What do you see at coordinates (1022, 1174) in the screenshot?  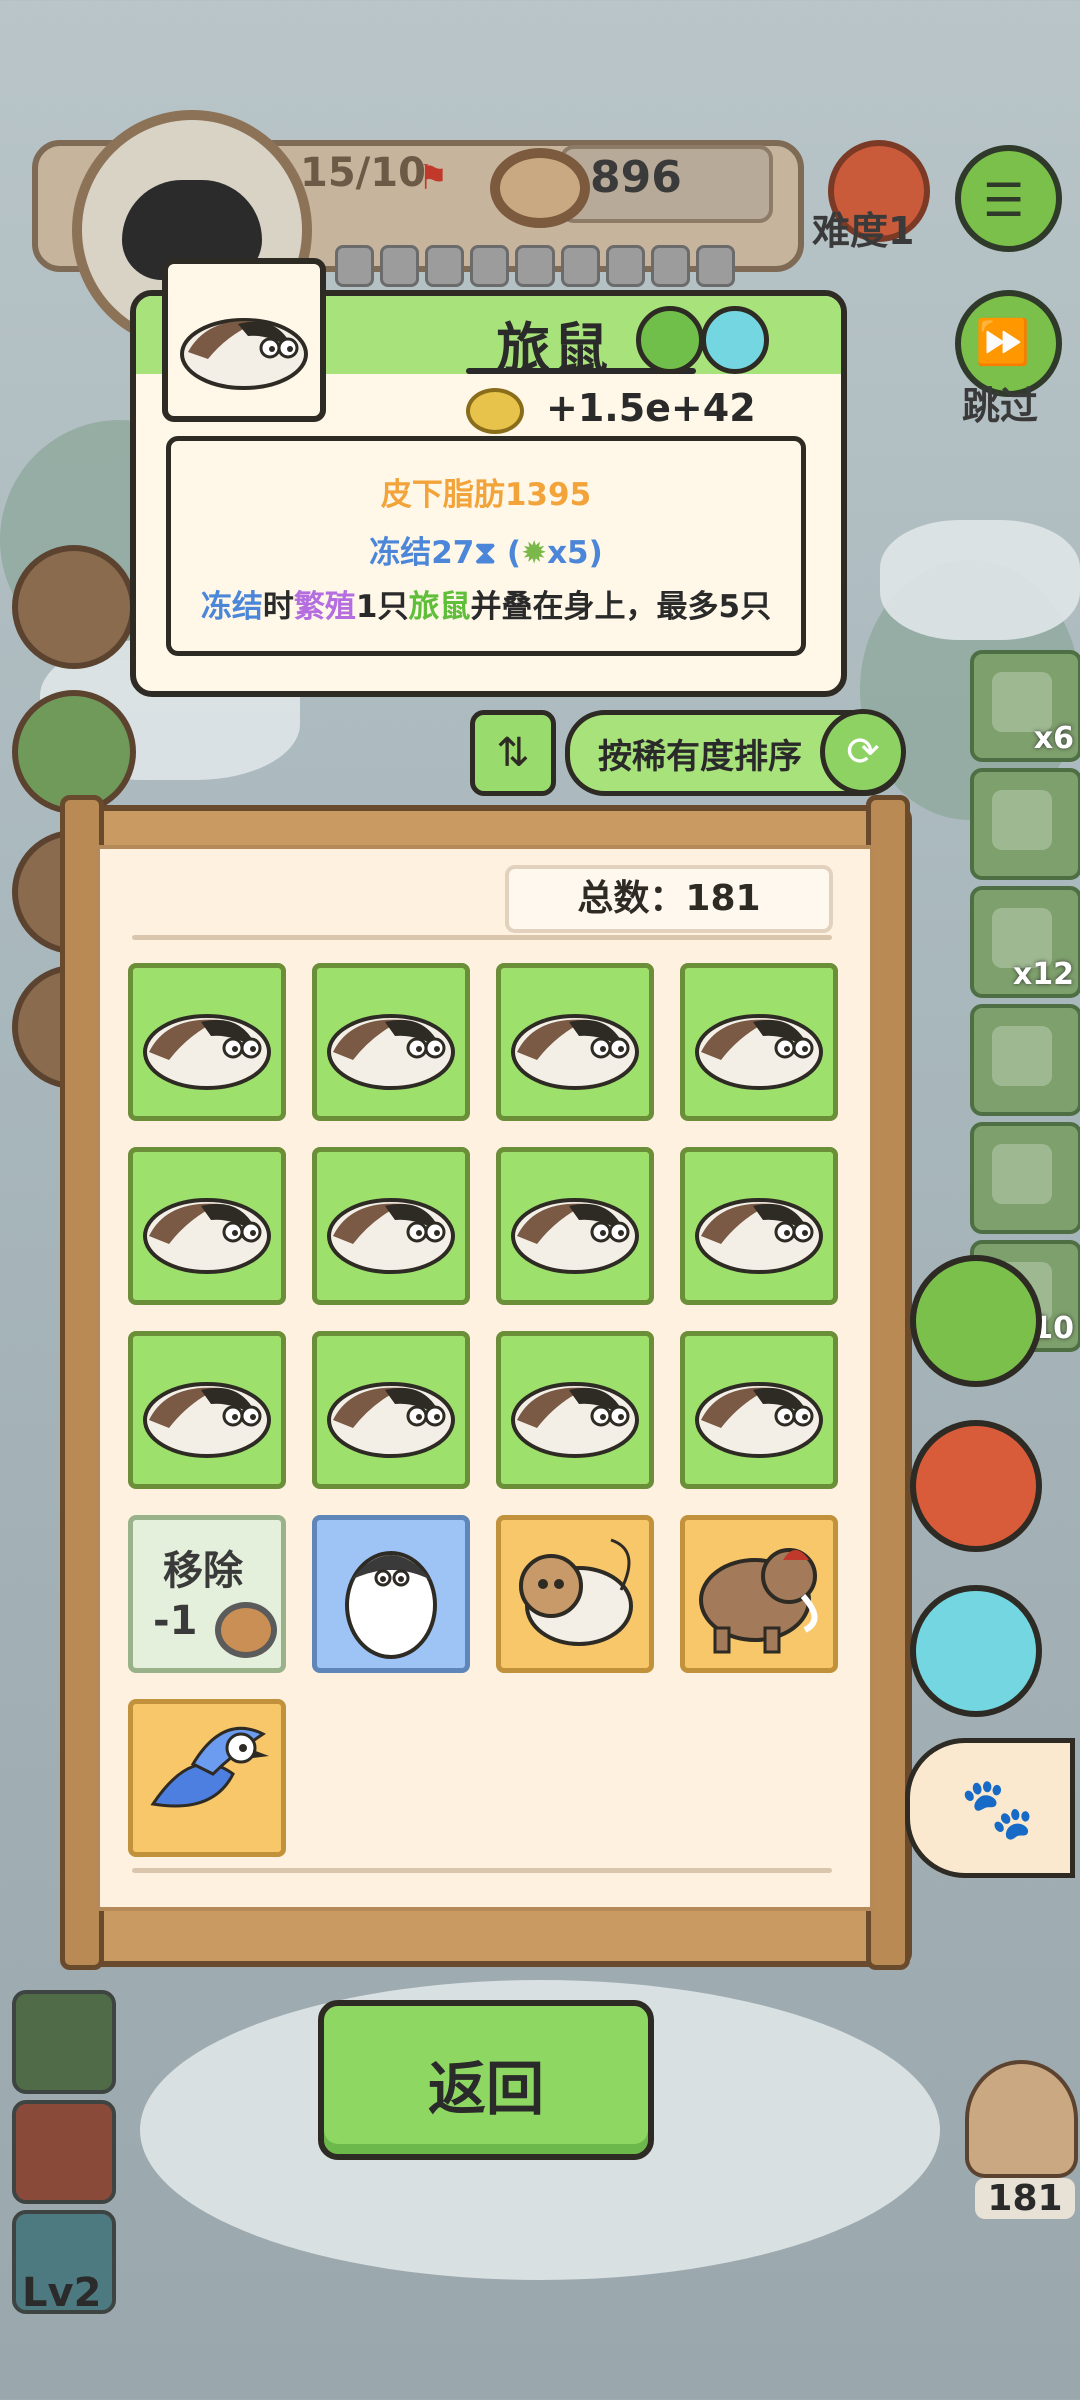 I see `ticket-icon` at bounding box center [1022, 1174].